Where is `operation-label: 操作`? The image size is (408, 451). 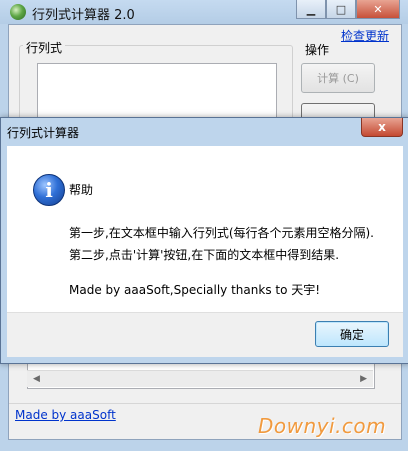 operation-label: 操作 is located at coordinates (317, 50).